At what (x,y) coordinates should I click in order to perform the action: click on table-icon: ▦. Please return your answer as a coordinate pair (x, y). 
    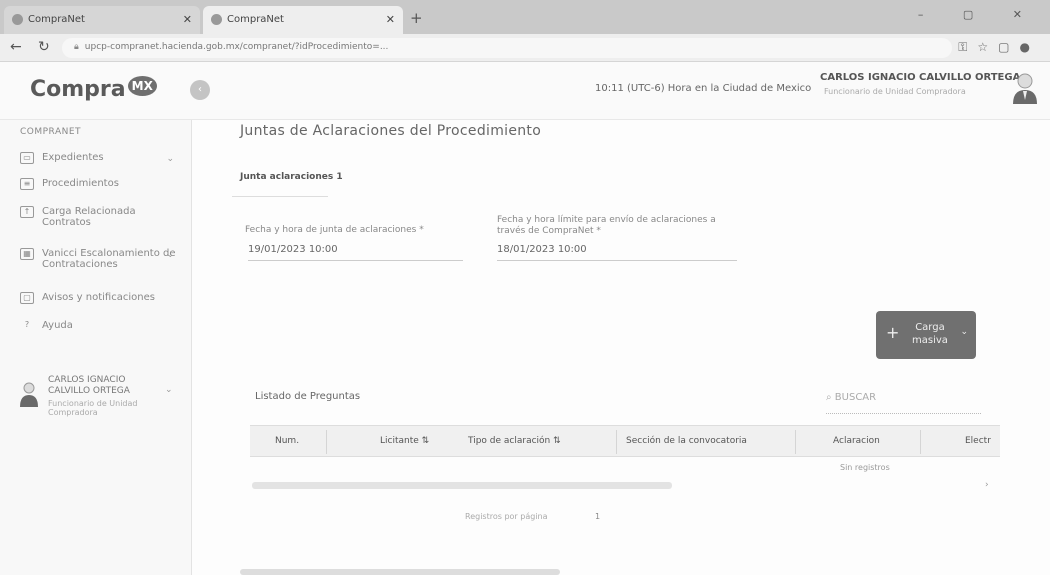
    Looking at the image, I should click on (27, 254).